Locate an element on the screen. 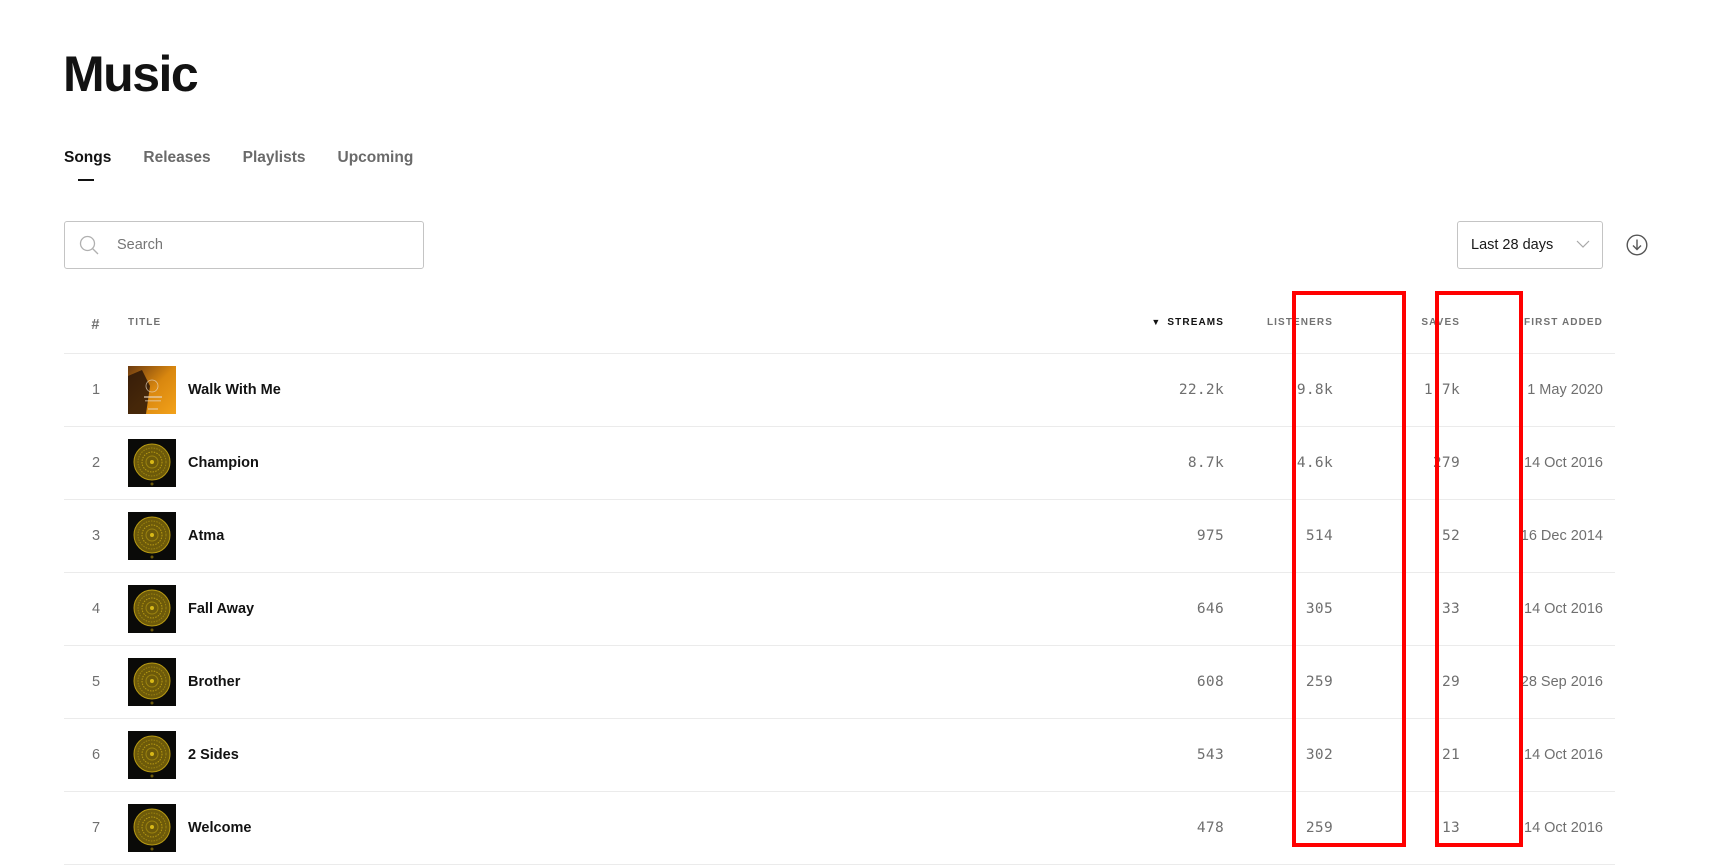  row-number: 6 is located at coordinates (96, 755).